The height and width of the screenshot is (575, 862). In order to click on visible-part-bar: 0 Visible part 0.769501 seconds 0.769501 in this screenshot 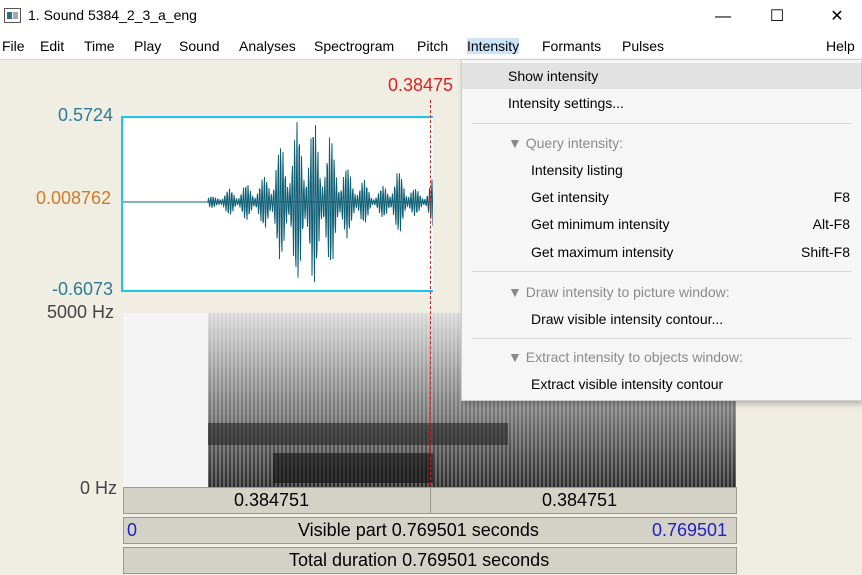, I will do `click(430, 530)`.